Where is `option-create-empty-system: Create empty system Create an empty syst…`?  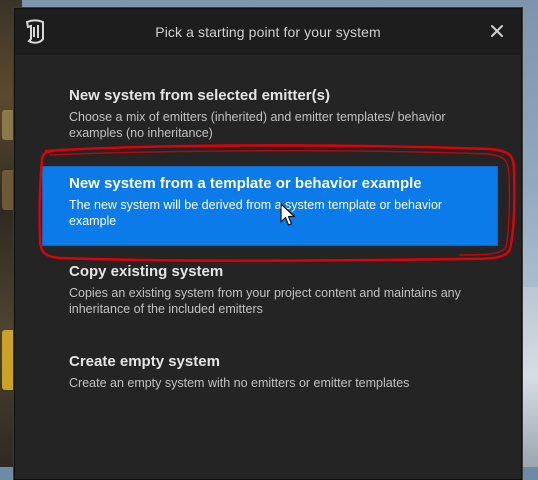
option-create-empty-system: Create empty system Create an empty syst… is located at coordinates (270, 375).